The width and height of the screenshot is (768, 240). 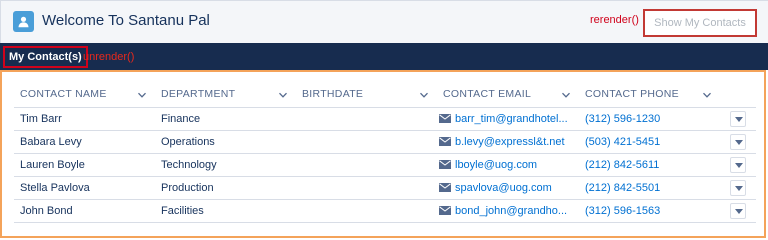 What do you see at coordinates (622, 165) in the screenshot?
I see `phone-link: (212) 842-5611` at bounding box center [622, 165].